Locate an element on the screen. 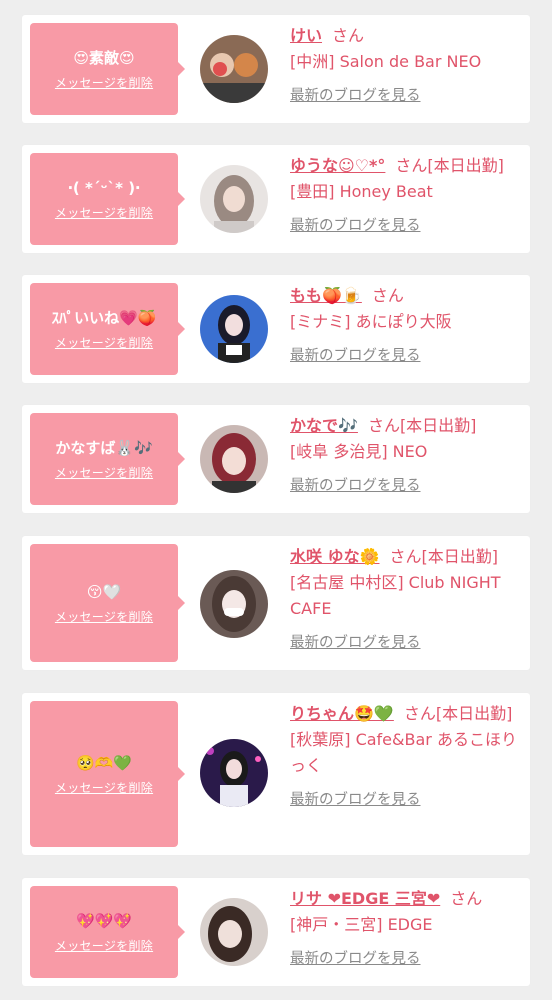  message-text: かなすば🐰🎶 is located at coordinates (104, 447).